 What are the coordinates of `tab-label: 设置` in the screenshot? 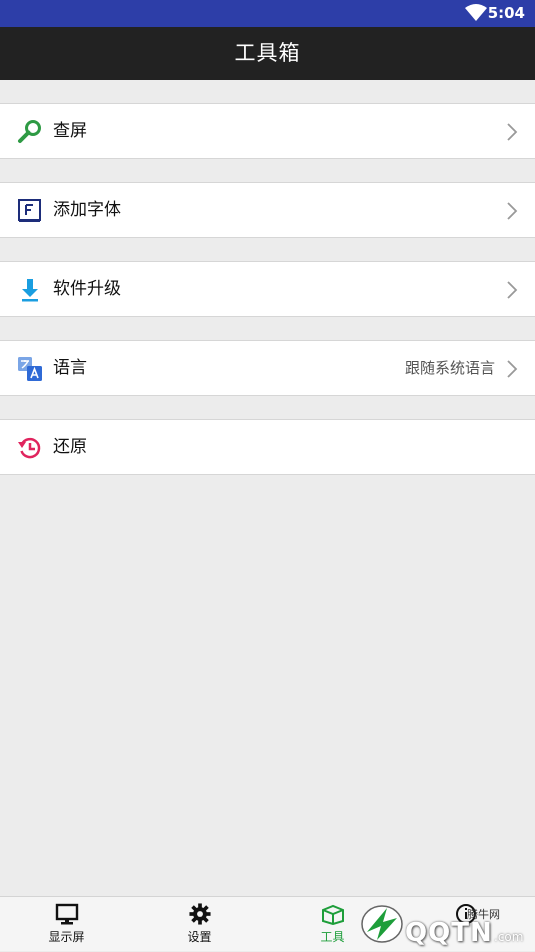 It's located at (199, 937).